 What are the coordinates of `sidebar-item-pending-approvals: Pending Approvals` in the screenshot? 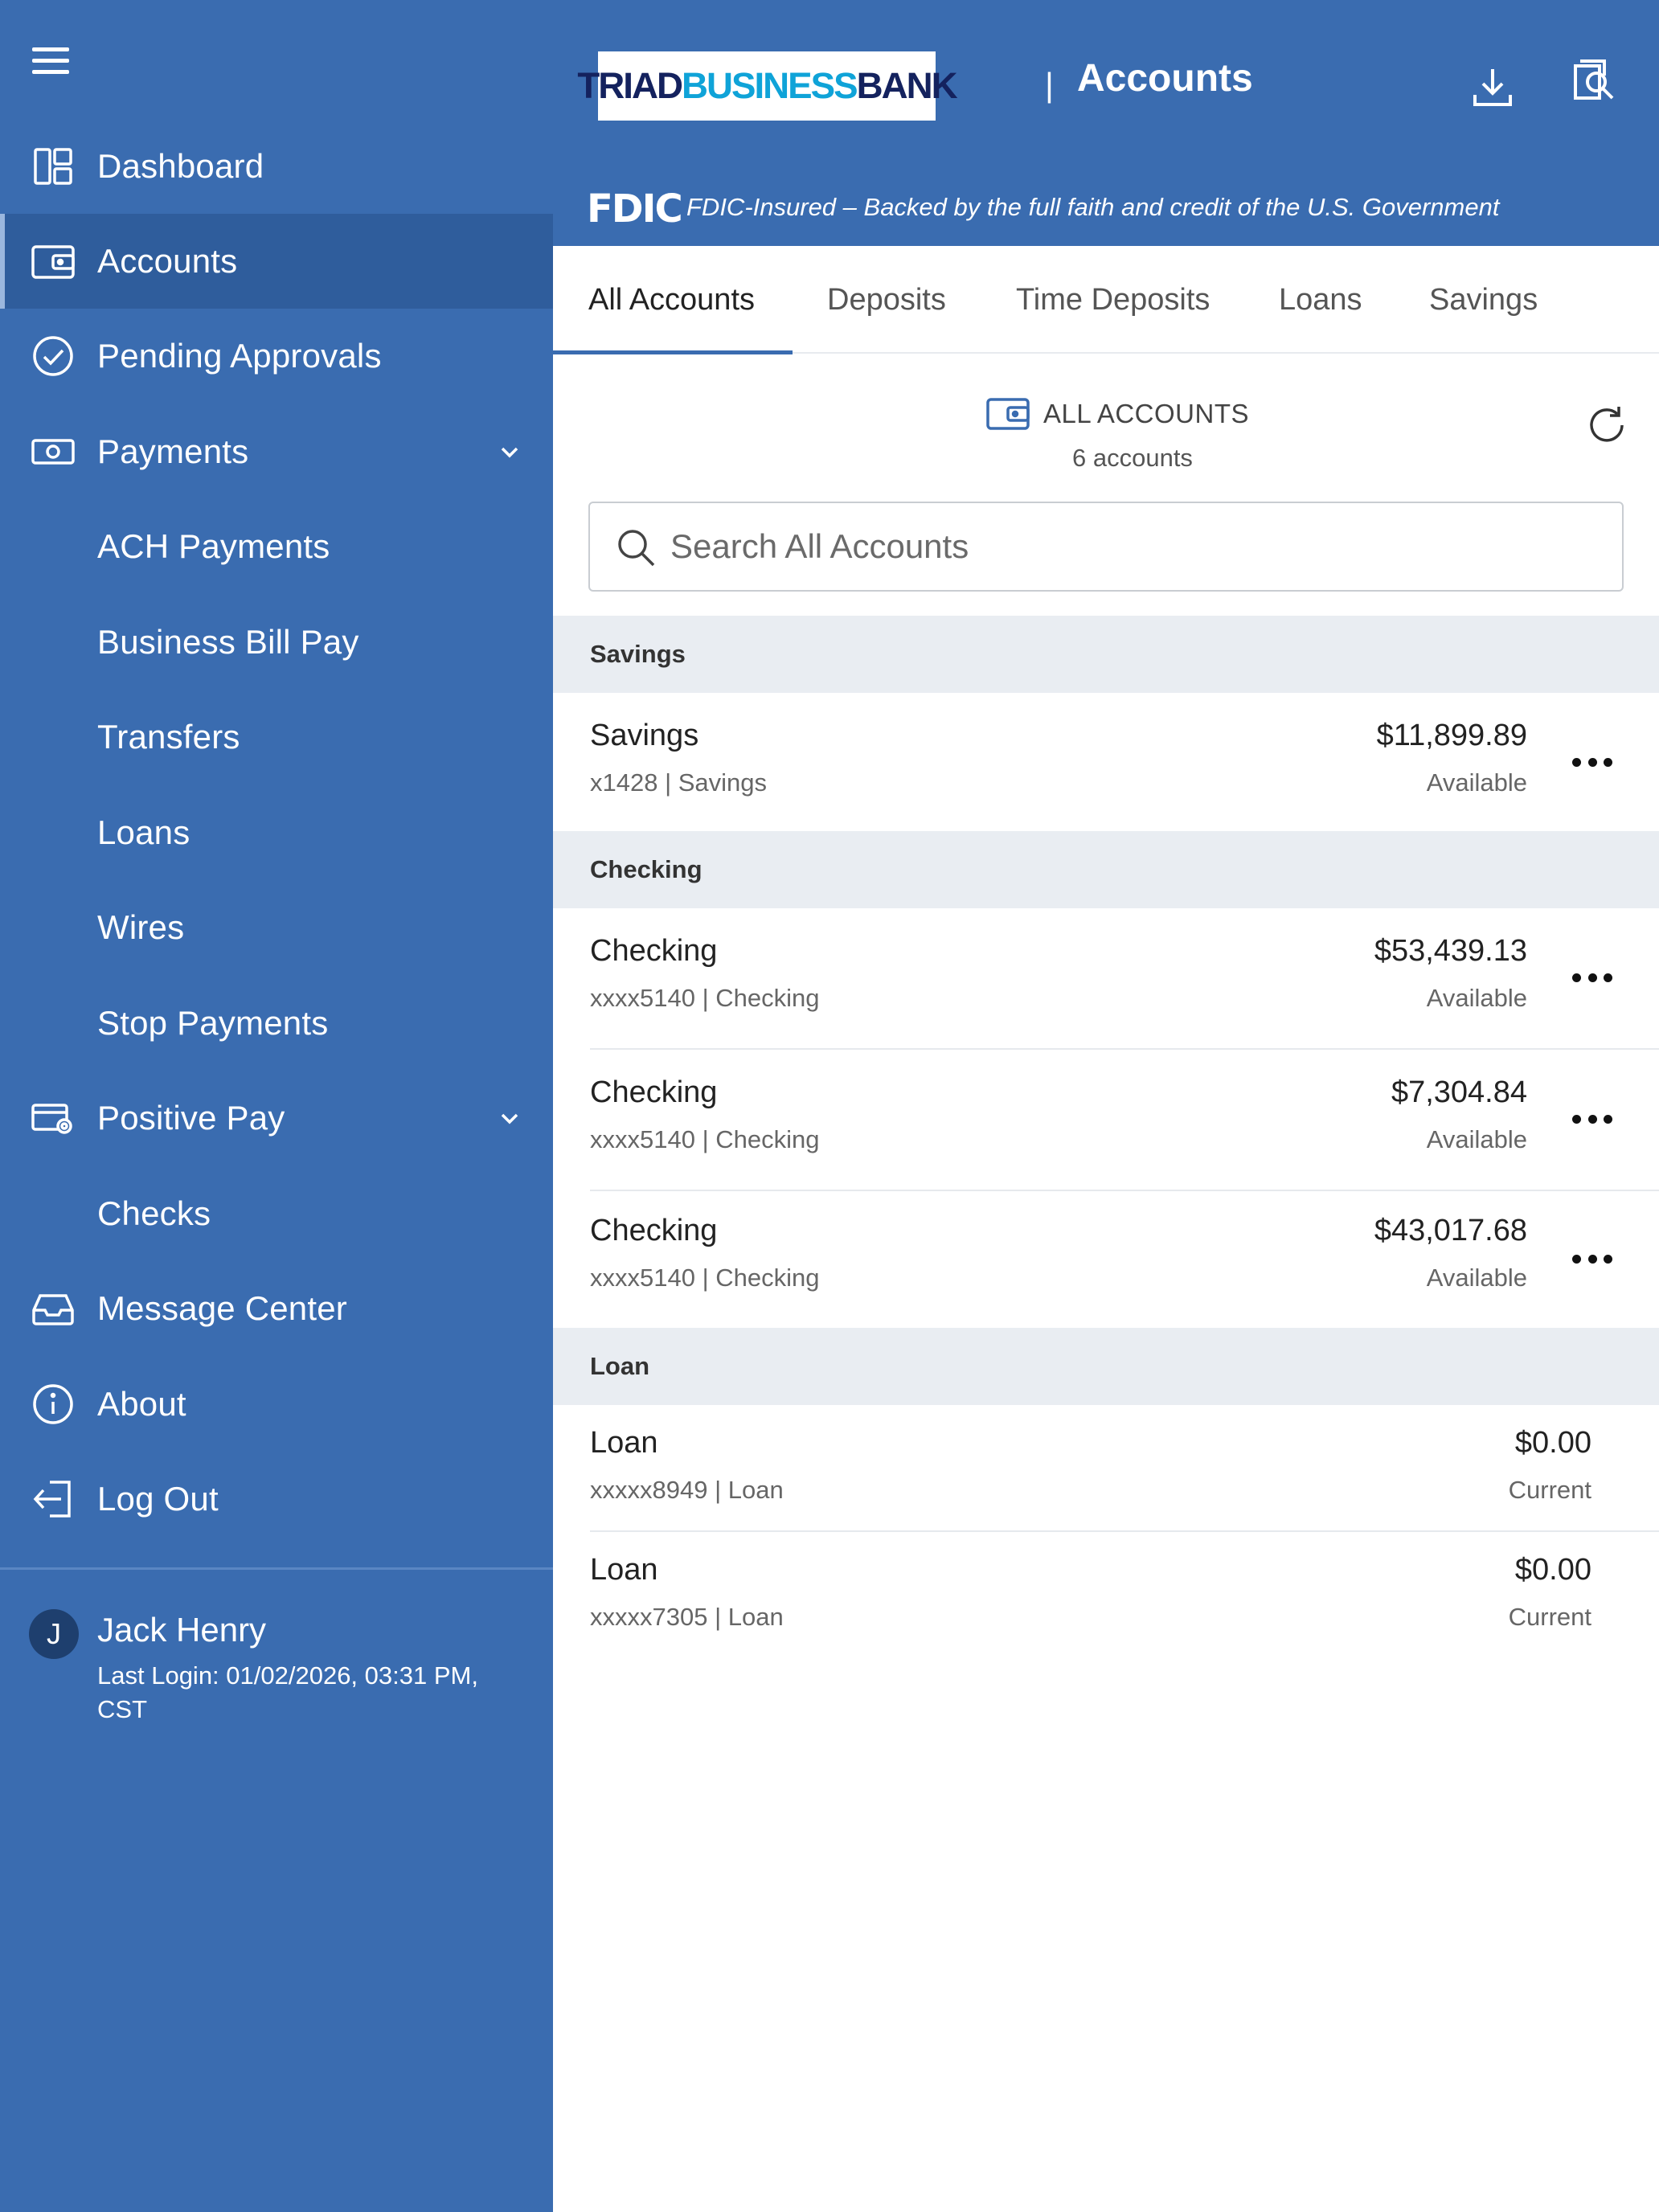 It's located at (276, 356).